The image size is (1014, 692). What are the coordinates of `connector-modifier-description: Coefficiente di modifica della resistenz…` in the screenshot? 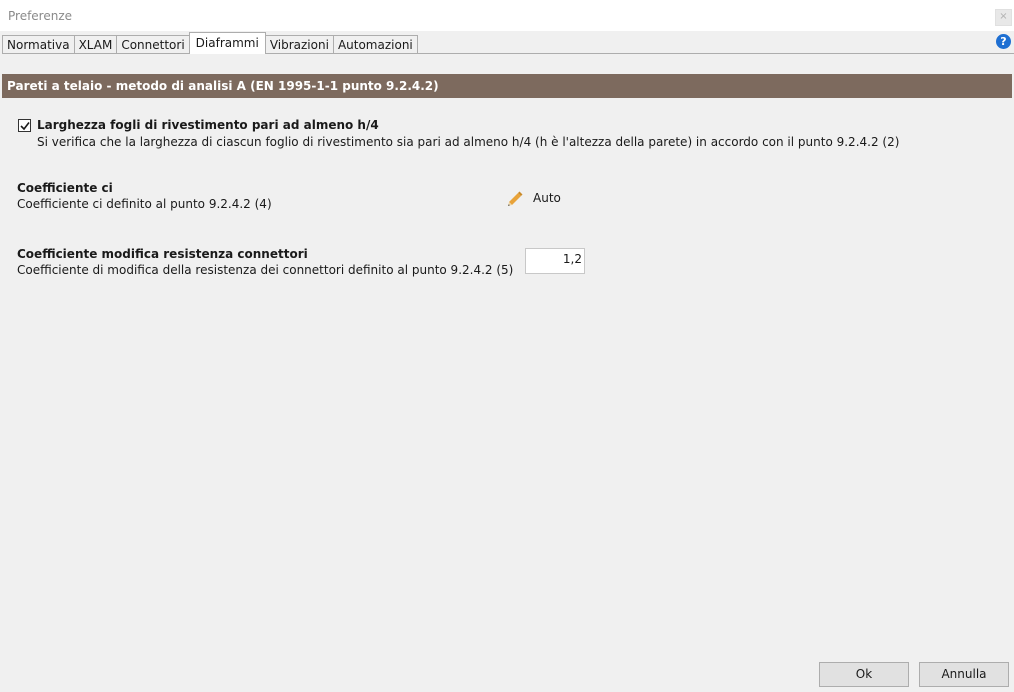 It's located at (265, 270).